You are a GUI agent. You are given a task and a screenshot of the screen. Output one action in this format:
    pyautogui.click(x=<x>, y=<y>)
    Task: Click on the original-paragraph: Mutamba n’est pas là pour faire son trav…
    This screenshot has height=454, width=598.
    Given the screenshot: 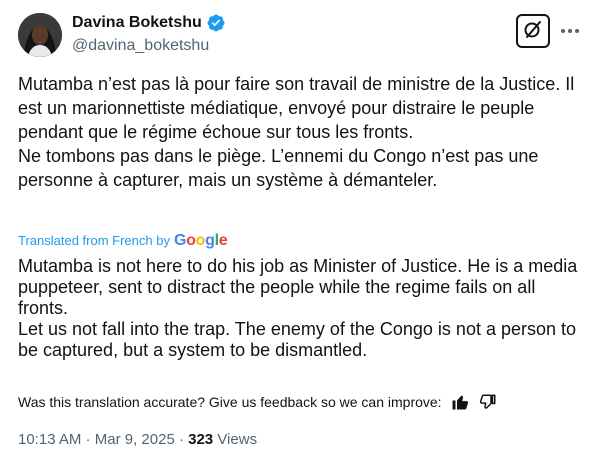 What is the action you would take?
    pyautogui.click(x=296, y=108)
    